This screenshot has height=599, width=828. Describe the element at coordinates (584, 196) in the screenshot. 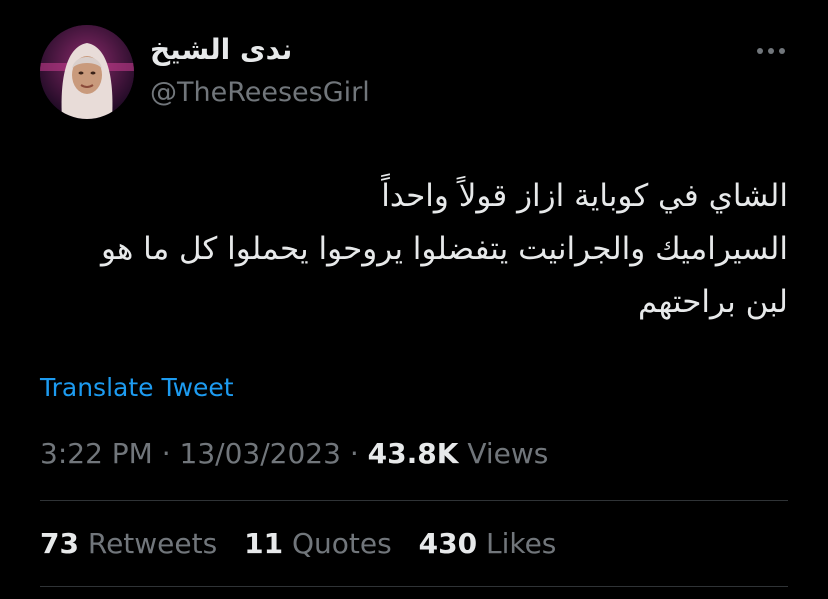

I see `tweet-line: الشاي في كوباية ازاز قولاً واحداً` at that location.